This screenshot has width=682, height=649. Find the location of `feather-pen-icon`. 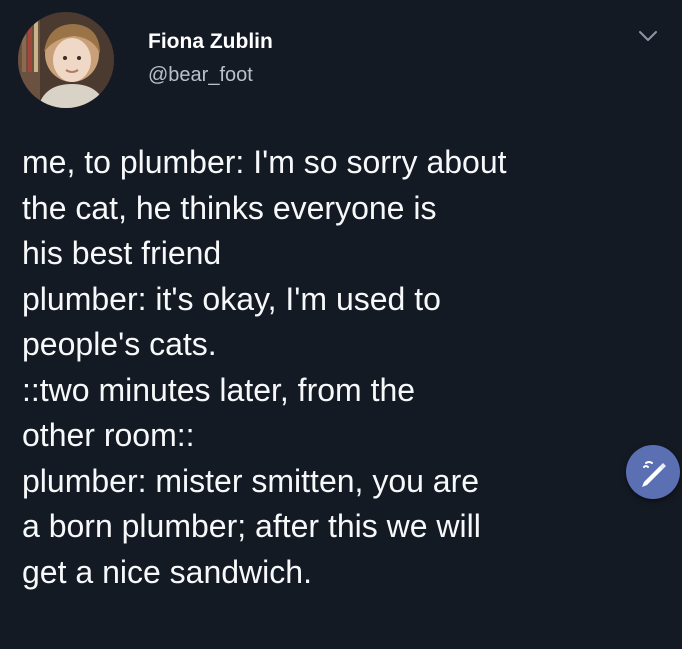

feather-pen-icon is located at coordinates (654, 474).